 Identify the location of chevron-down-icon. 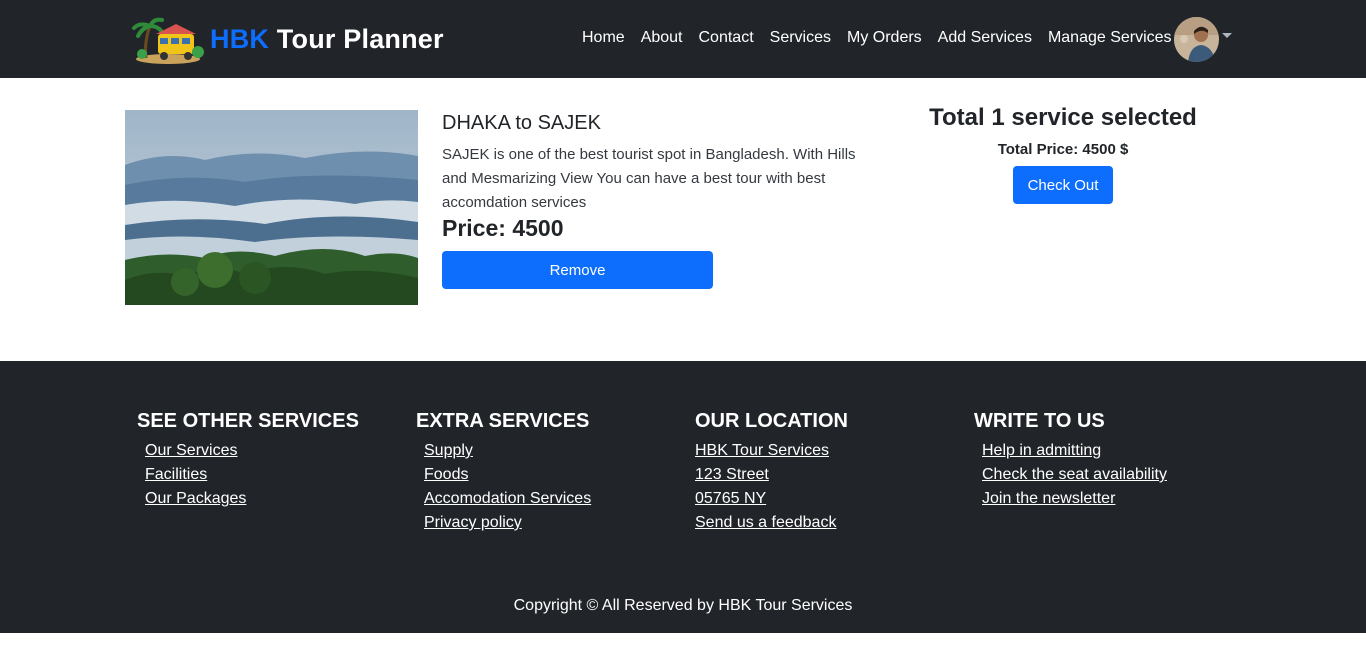
(1227, 35).